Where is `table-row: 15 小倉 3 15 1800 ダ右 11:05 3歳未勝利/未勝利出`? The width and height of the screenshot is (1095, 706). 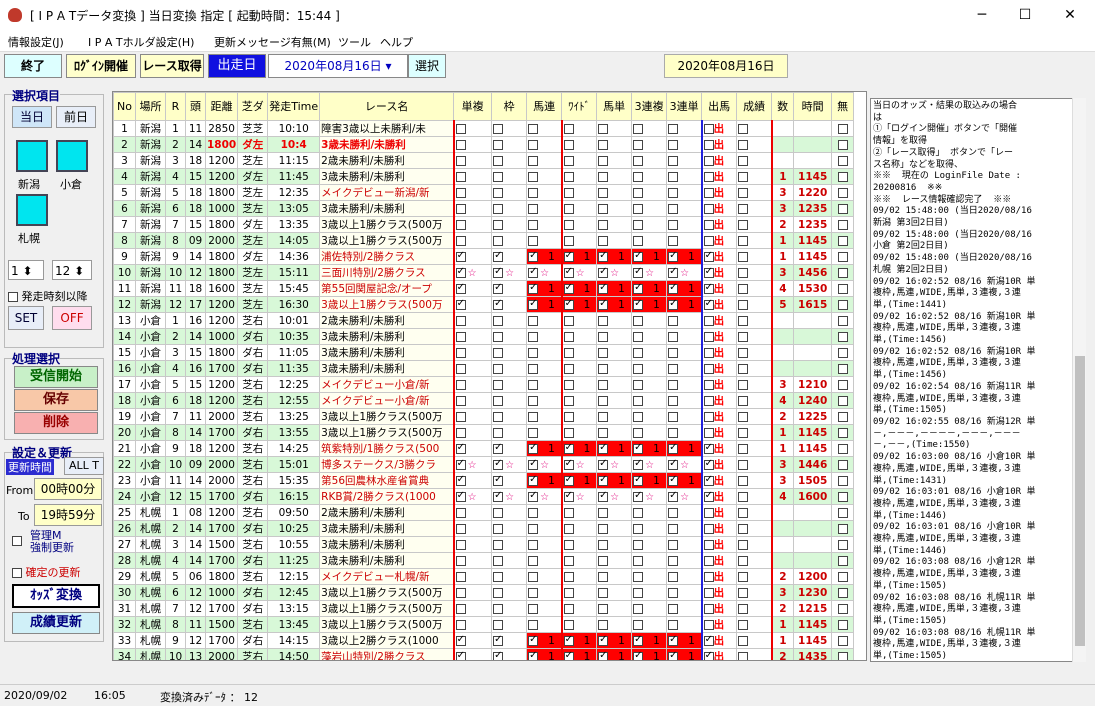 table-row: 15 小倉 3 15 1800 ダ右 11:05 3歳未勝利/未勝利出 is located at coordinates (484, 352).